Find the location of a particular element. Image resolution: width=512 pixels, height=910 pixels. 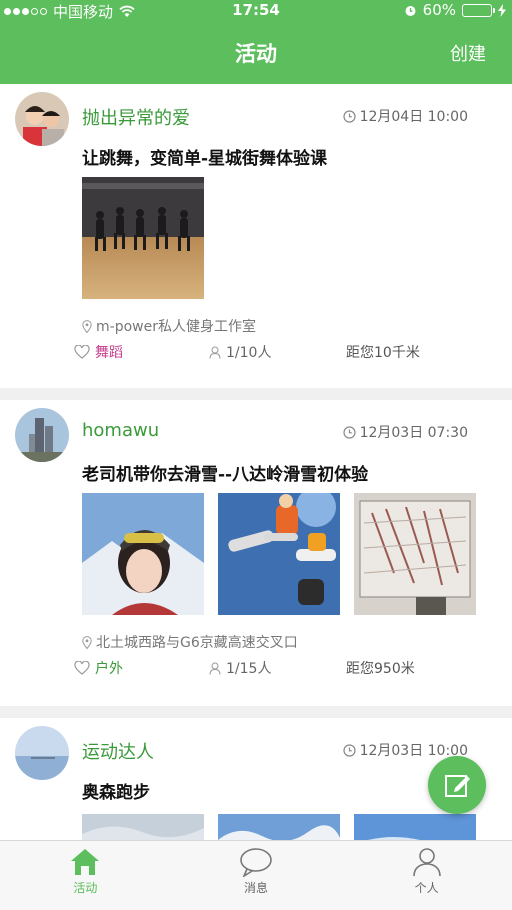

edit-icon is located at coordinates (457, 786).